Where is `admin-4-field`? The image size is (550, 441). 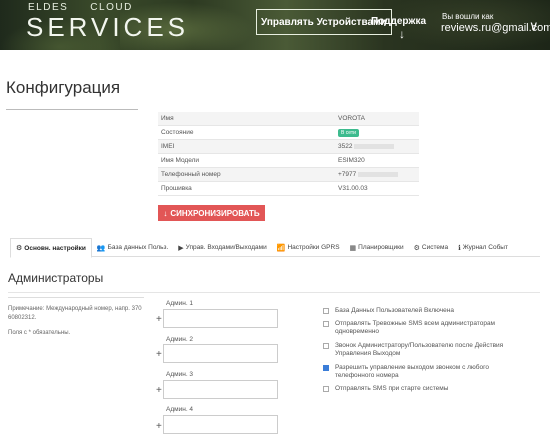
admin-4-field is located at coordinates (220, 424).